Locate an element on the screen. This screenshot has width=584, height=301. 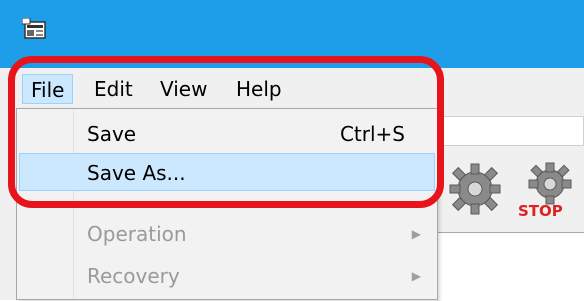
menu-item-label: Recovery is located at coordinates (133, 276).